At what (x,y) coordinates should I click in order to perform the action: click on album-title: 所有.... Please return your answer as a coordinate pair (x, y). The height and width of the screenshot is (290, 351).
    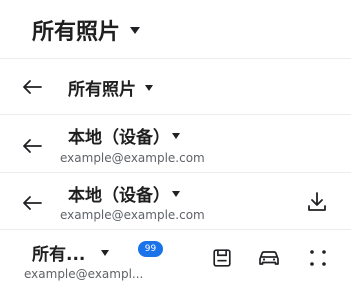
    Looking at the image, I should click on (59, 255).